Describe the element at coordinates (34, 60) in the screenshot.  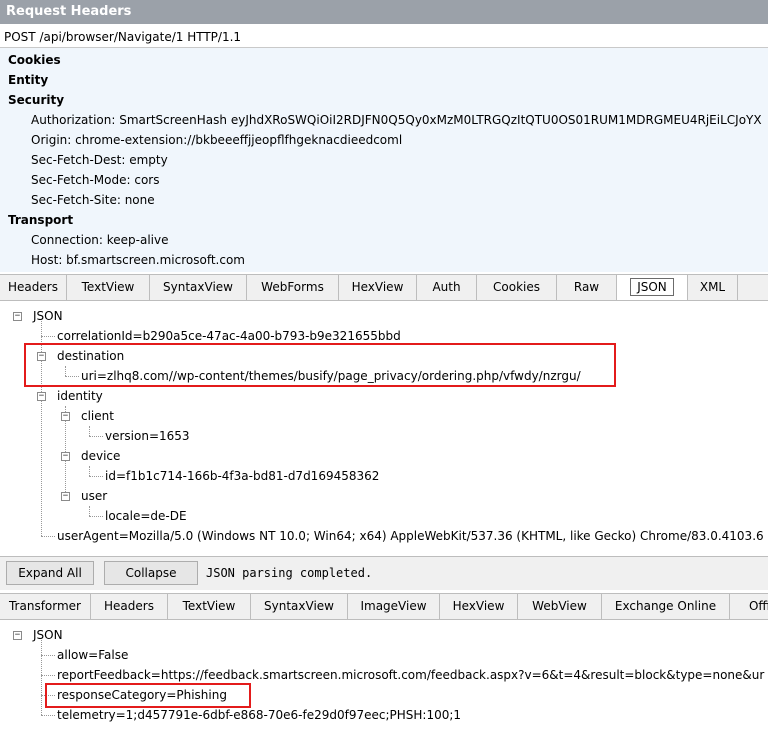
I see `group-cookies: Cookies` at that location.